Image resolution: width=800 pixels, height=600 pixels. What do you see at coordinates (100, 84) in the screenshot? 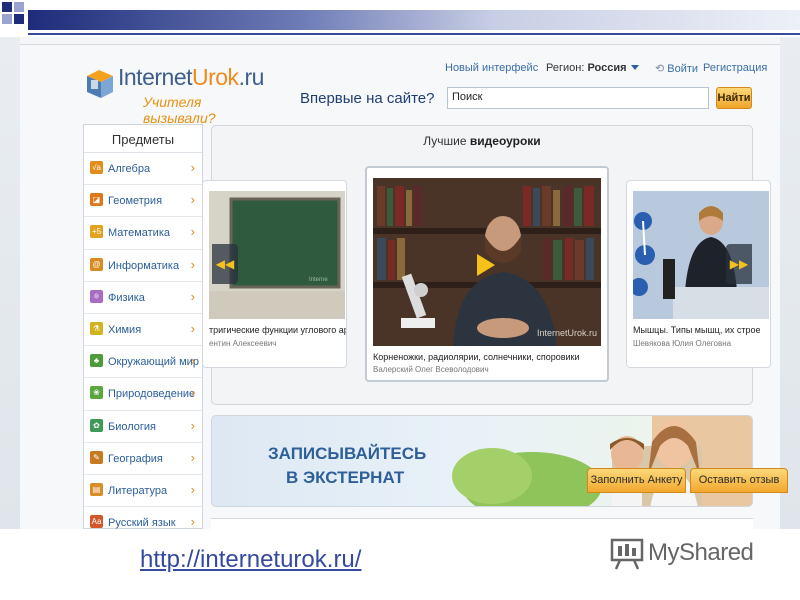
I see `book-logo-icon` at bounding box center [100, 84].